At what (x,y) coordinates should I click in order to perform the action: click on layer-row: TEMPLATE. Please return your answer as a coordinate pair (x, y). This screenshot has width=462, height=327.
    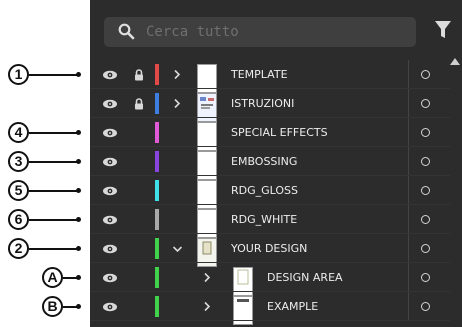
    Looking at the image, I should click on (270, 76).